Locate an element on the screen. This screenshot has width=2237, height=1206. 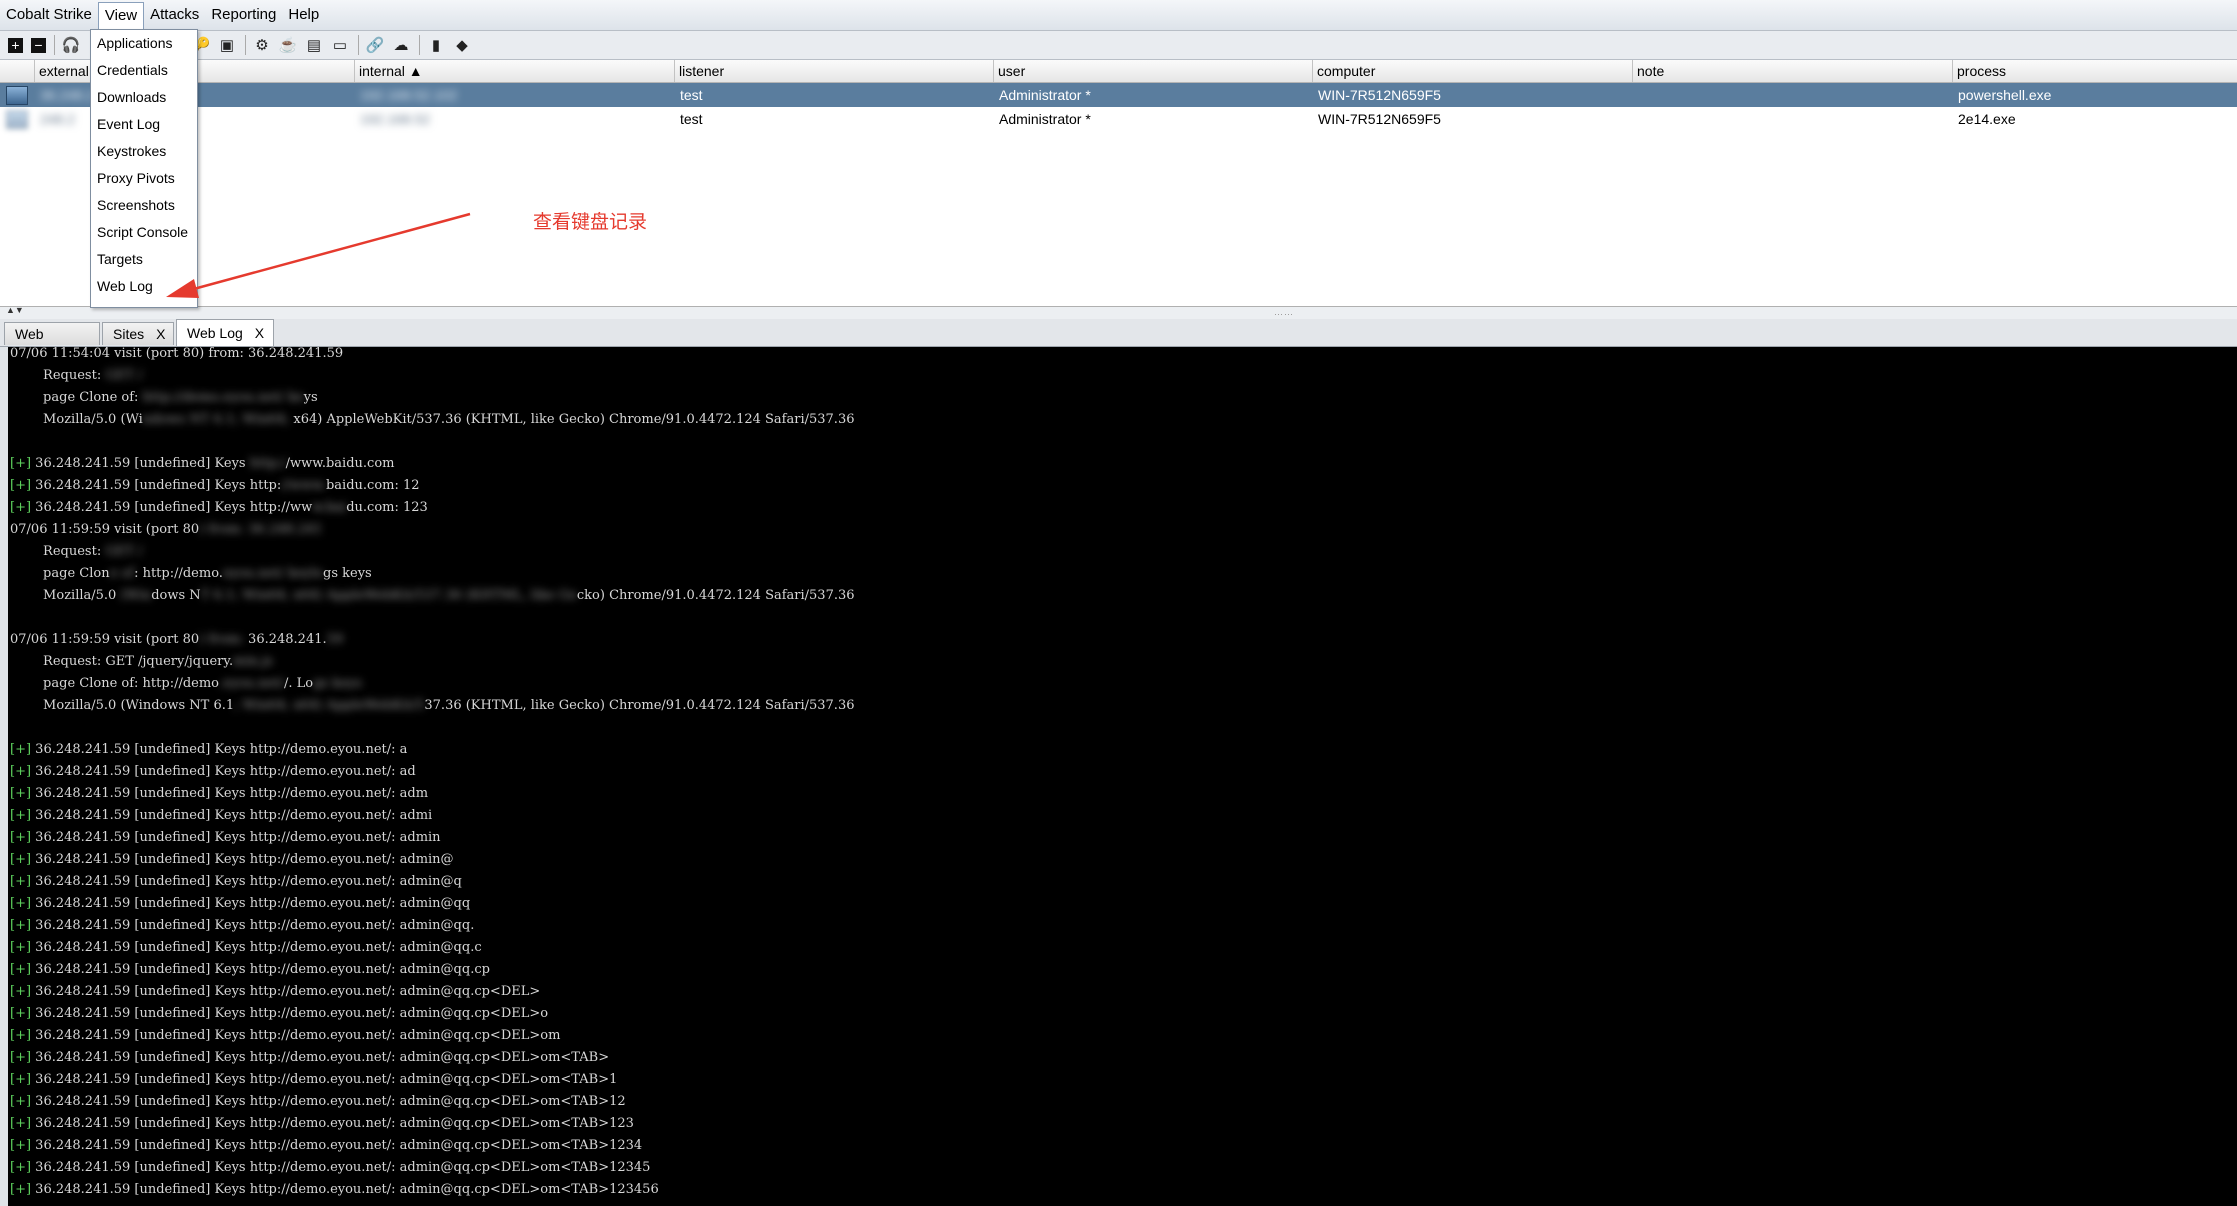
terminal-icon: ▭ is located at coordinates (340, 45).